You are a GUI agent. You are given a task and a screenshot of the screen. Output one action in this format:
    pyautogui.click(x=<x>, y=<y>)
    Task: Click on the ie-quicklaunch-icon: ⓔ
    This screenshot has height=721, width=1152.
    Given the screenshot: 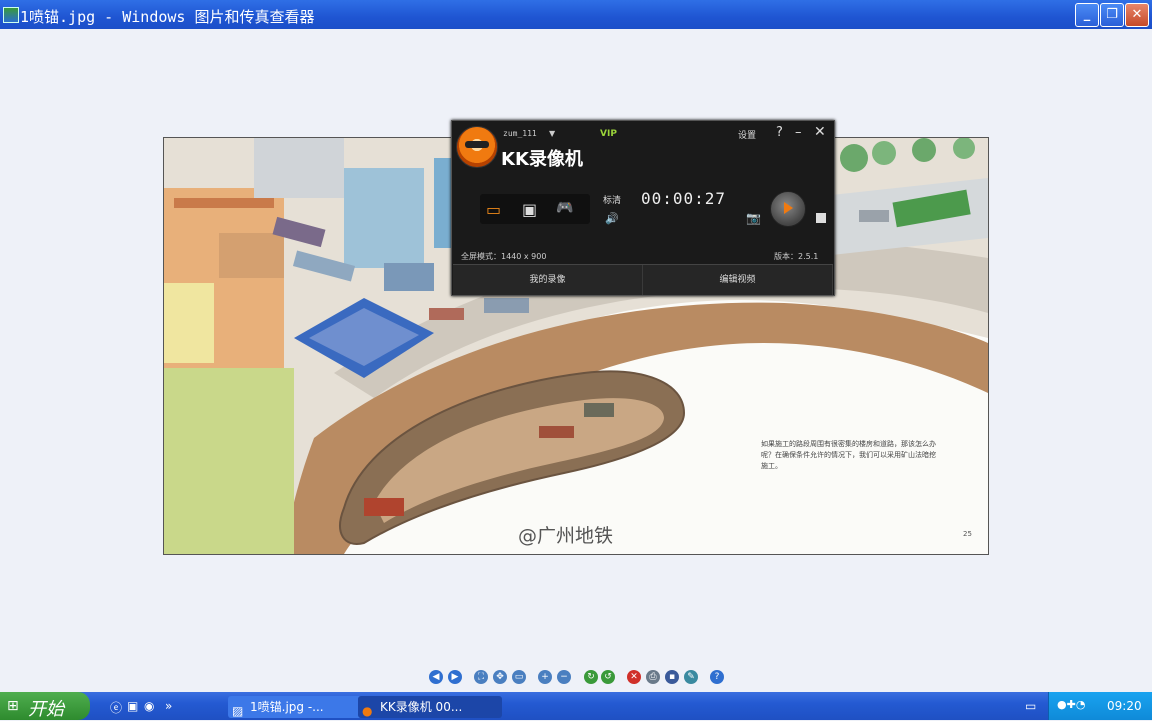 What is the action you would take?
    pyautogui.click(x=116, y=707)
    